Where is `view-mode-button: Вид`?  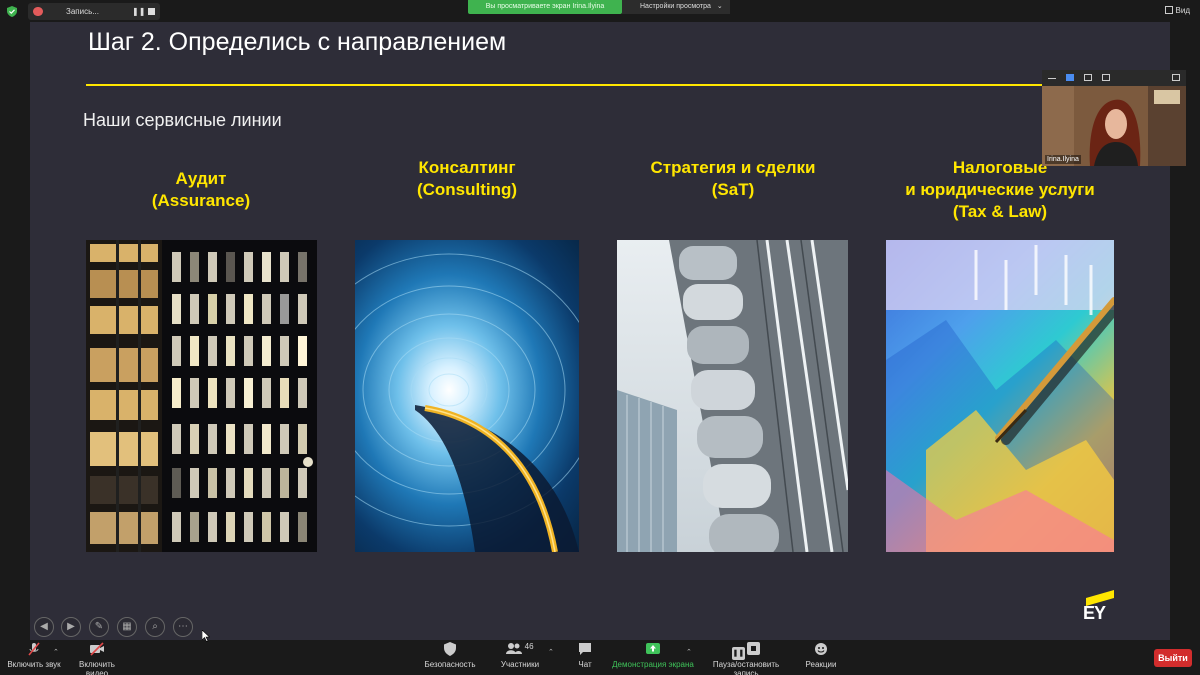 view-mode-button: Вид is located at coordinates (1177, 10).